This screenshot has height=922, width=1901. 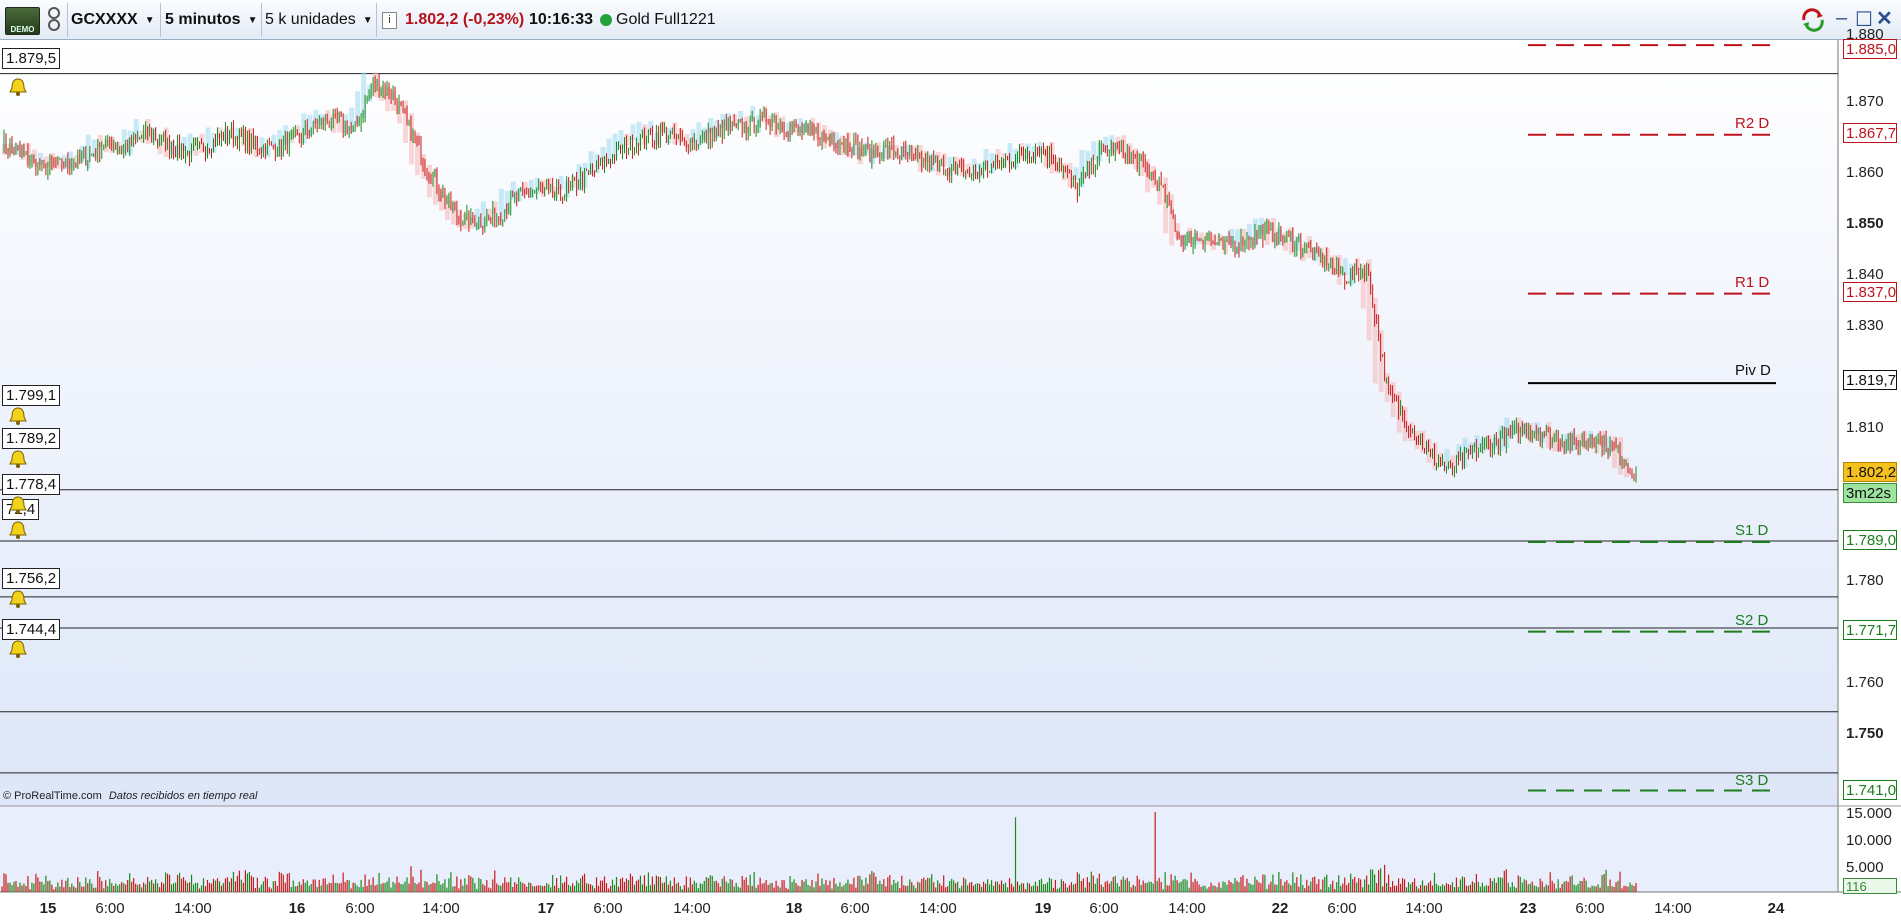 What do you see at coordinates (31, 395) in the screenshot?
I see `alert-label: 1.799,1` at bounding box center [31, 395].